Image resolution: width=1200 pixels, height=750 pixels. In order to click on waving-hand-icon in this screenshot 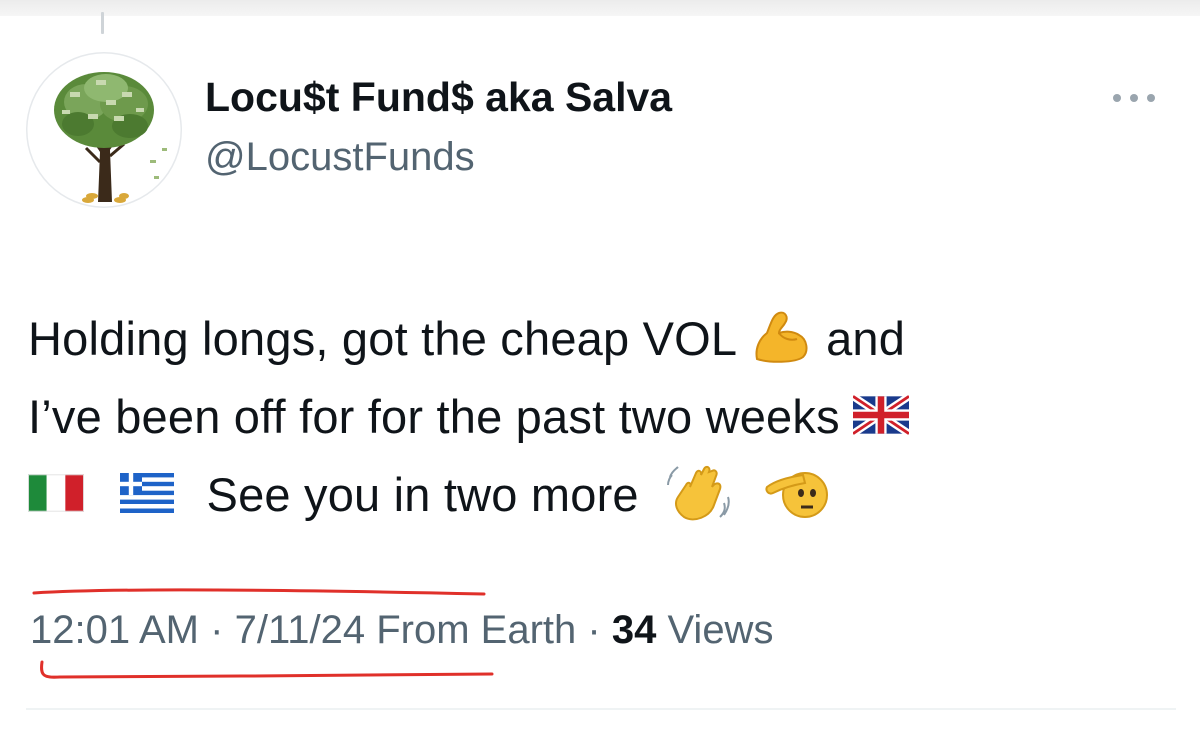, I will do `click(698, 493)`.